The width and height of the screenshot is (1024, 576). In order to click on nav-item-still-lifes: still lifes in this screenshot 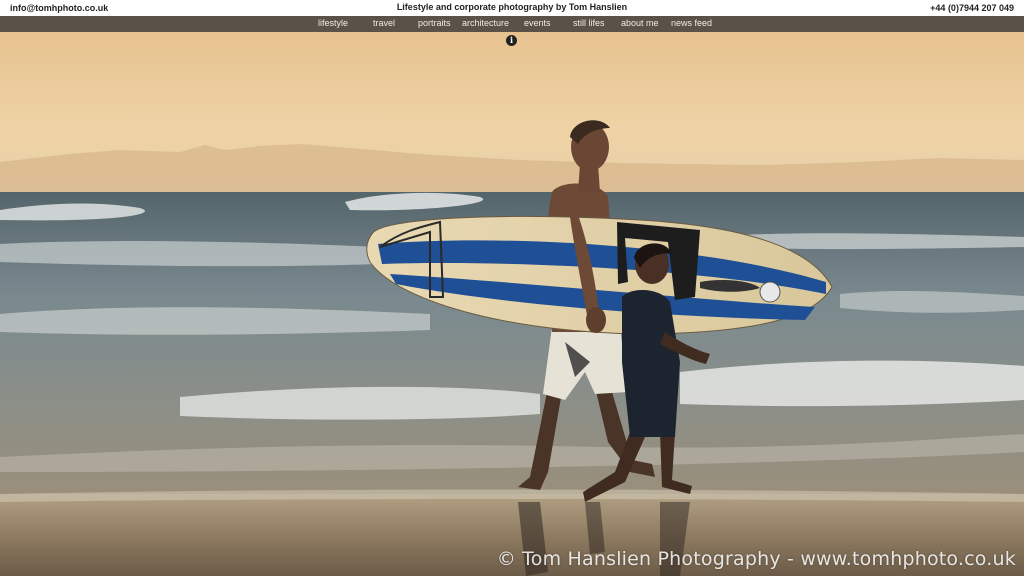, I will do `click(589, 23)`.